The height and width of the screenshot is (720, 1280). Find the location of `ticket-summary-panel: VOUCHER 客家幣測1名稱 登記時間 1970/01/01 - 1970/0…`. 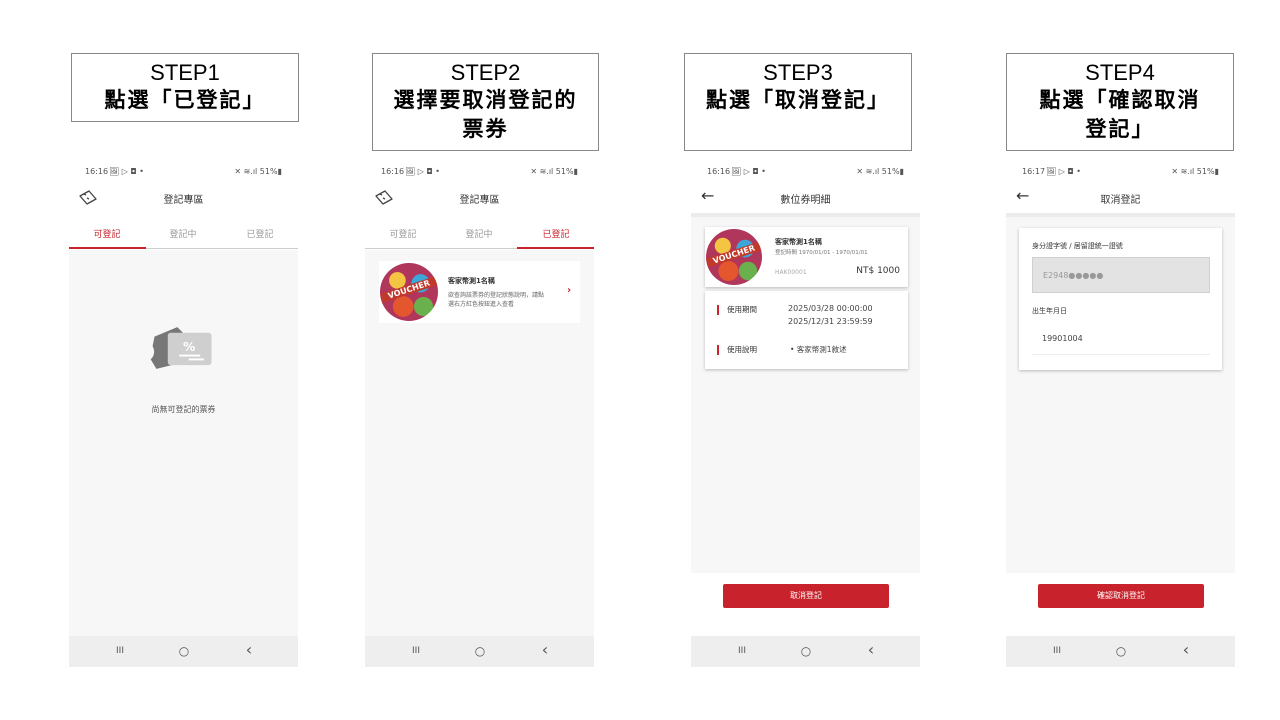

ticket-summary-panel: VOUCHER 客家幣測1名稱 登記時間 1970/01/01 - 1970/0… is located at coordinates (806, 257).